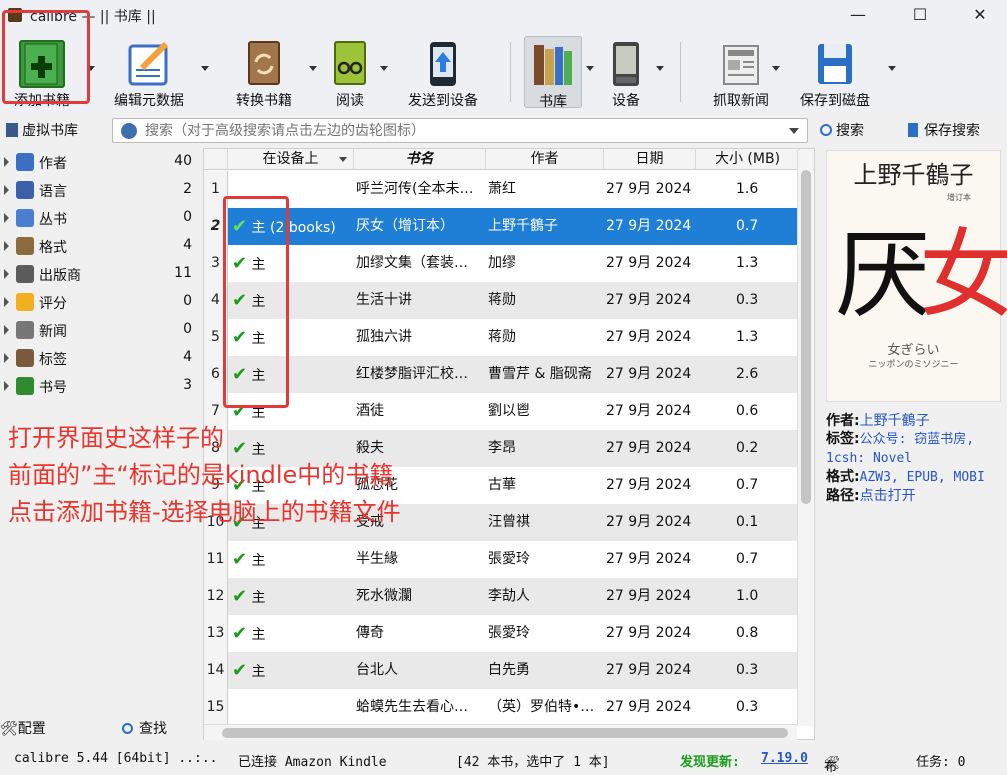 Image resolution: width=1007 pixels, height=775 pixels. Describe the element at coordinates (100, 358) in the screenshot. I see `tag-category-row: 标签 4` at that location.